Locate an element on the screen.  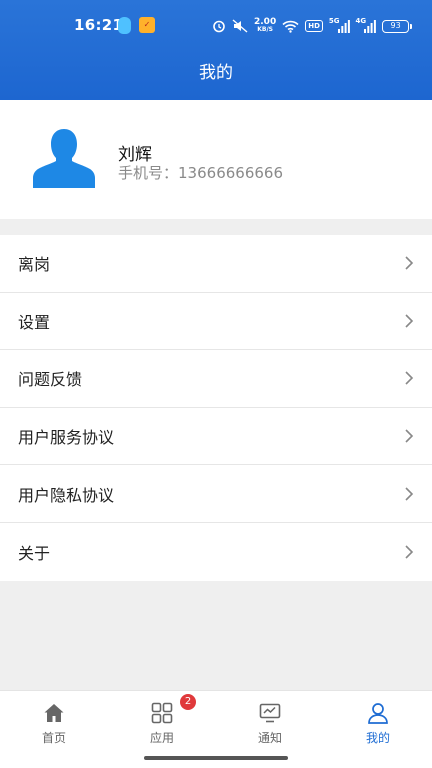
nav-tab-apps: 2 应用 is located at coordinates (162, 721).